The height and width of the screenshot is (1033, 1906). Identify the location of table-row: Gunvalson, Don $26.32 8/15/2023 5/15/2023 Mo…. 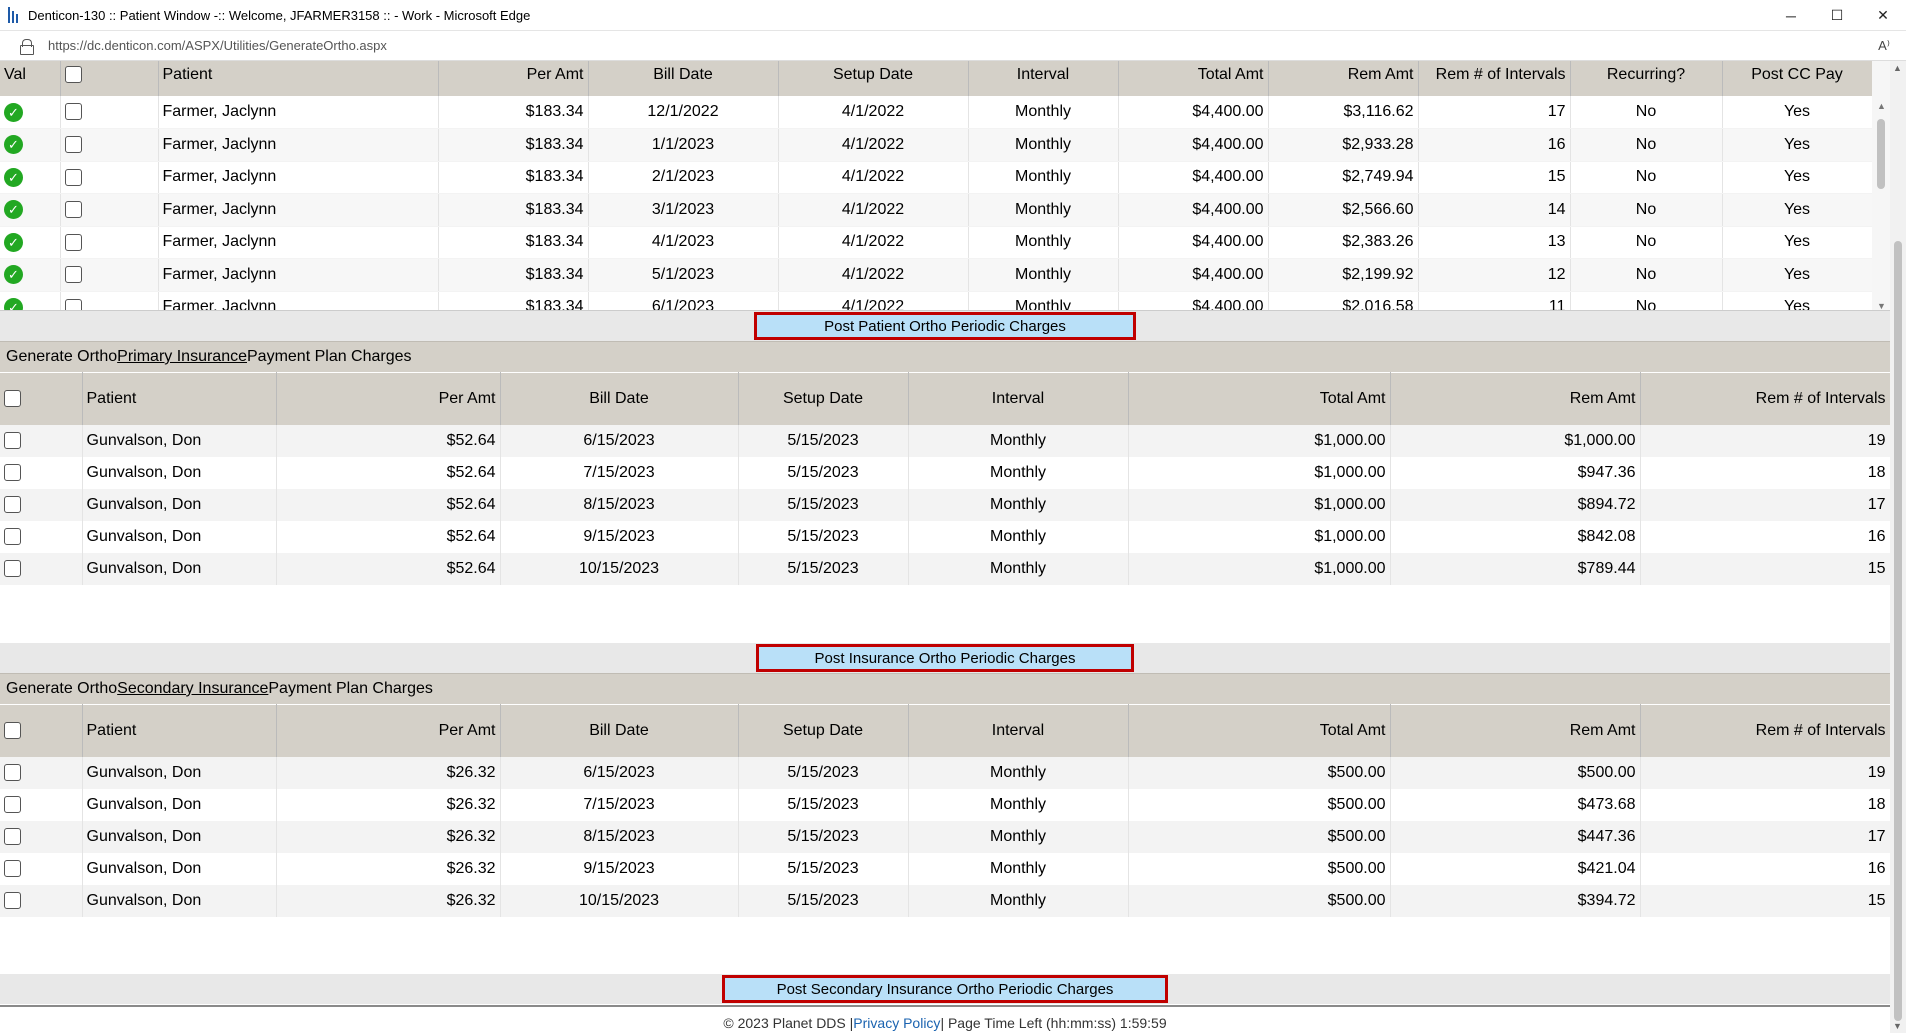
(945, 836).